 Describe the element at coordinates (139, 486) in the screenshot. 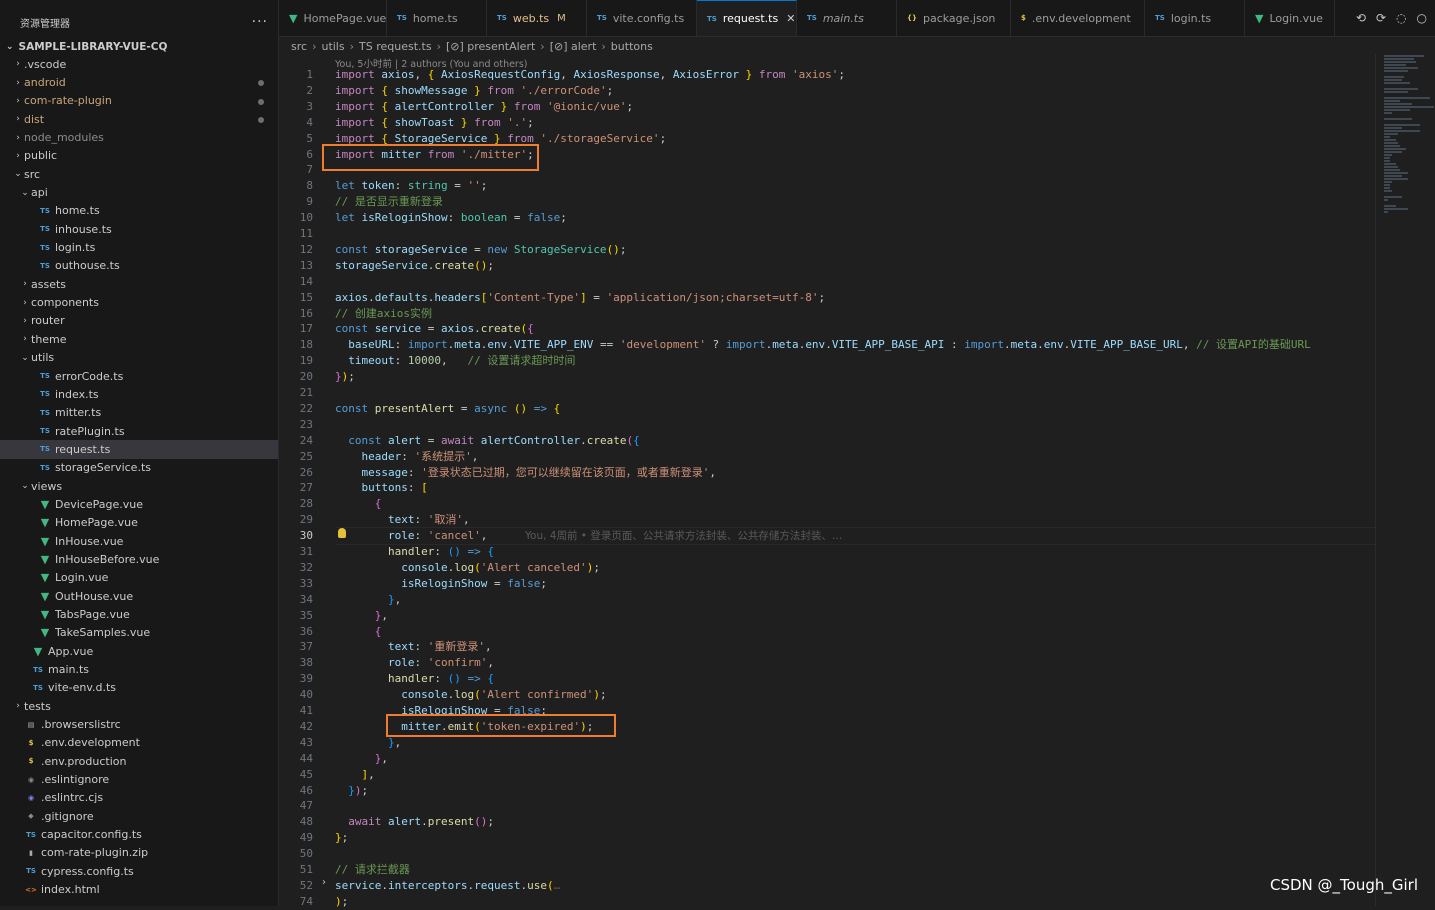

I see `folder-item: ⌄ views` at that location.